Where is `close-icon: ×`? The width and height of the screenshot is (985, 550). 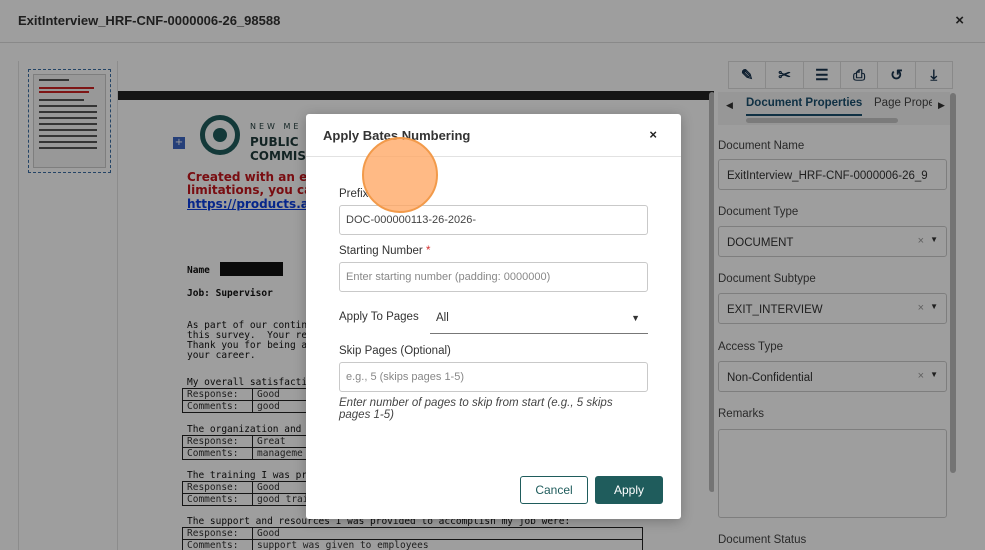 close-icon: × is located at coordinates (653, 134).